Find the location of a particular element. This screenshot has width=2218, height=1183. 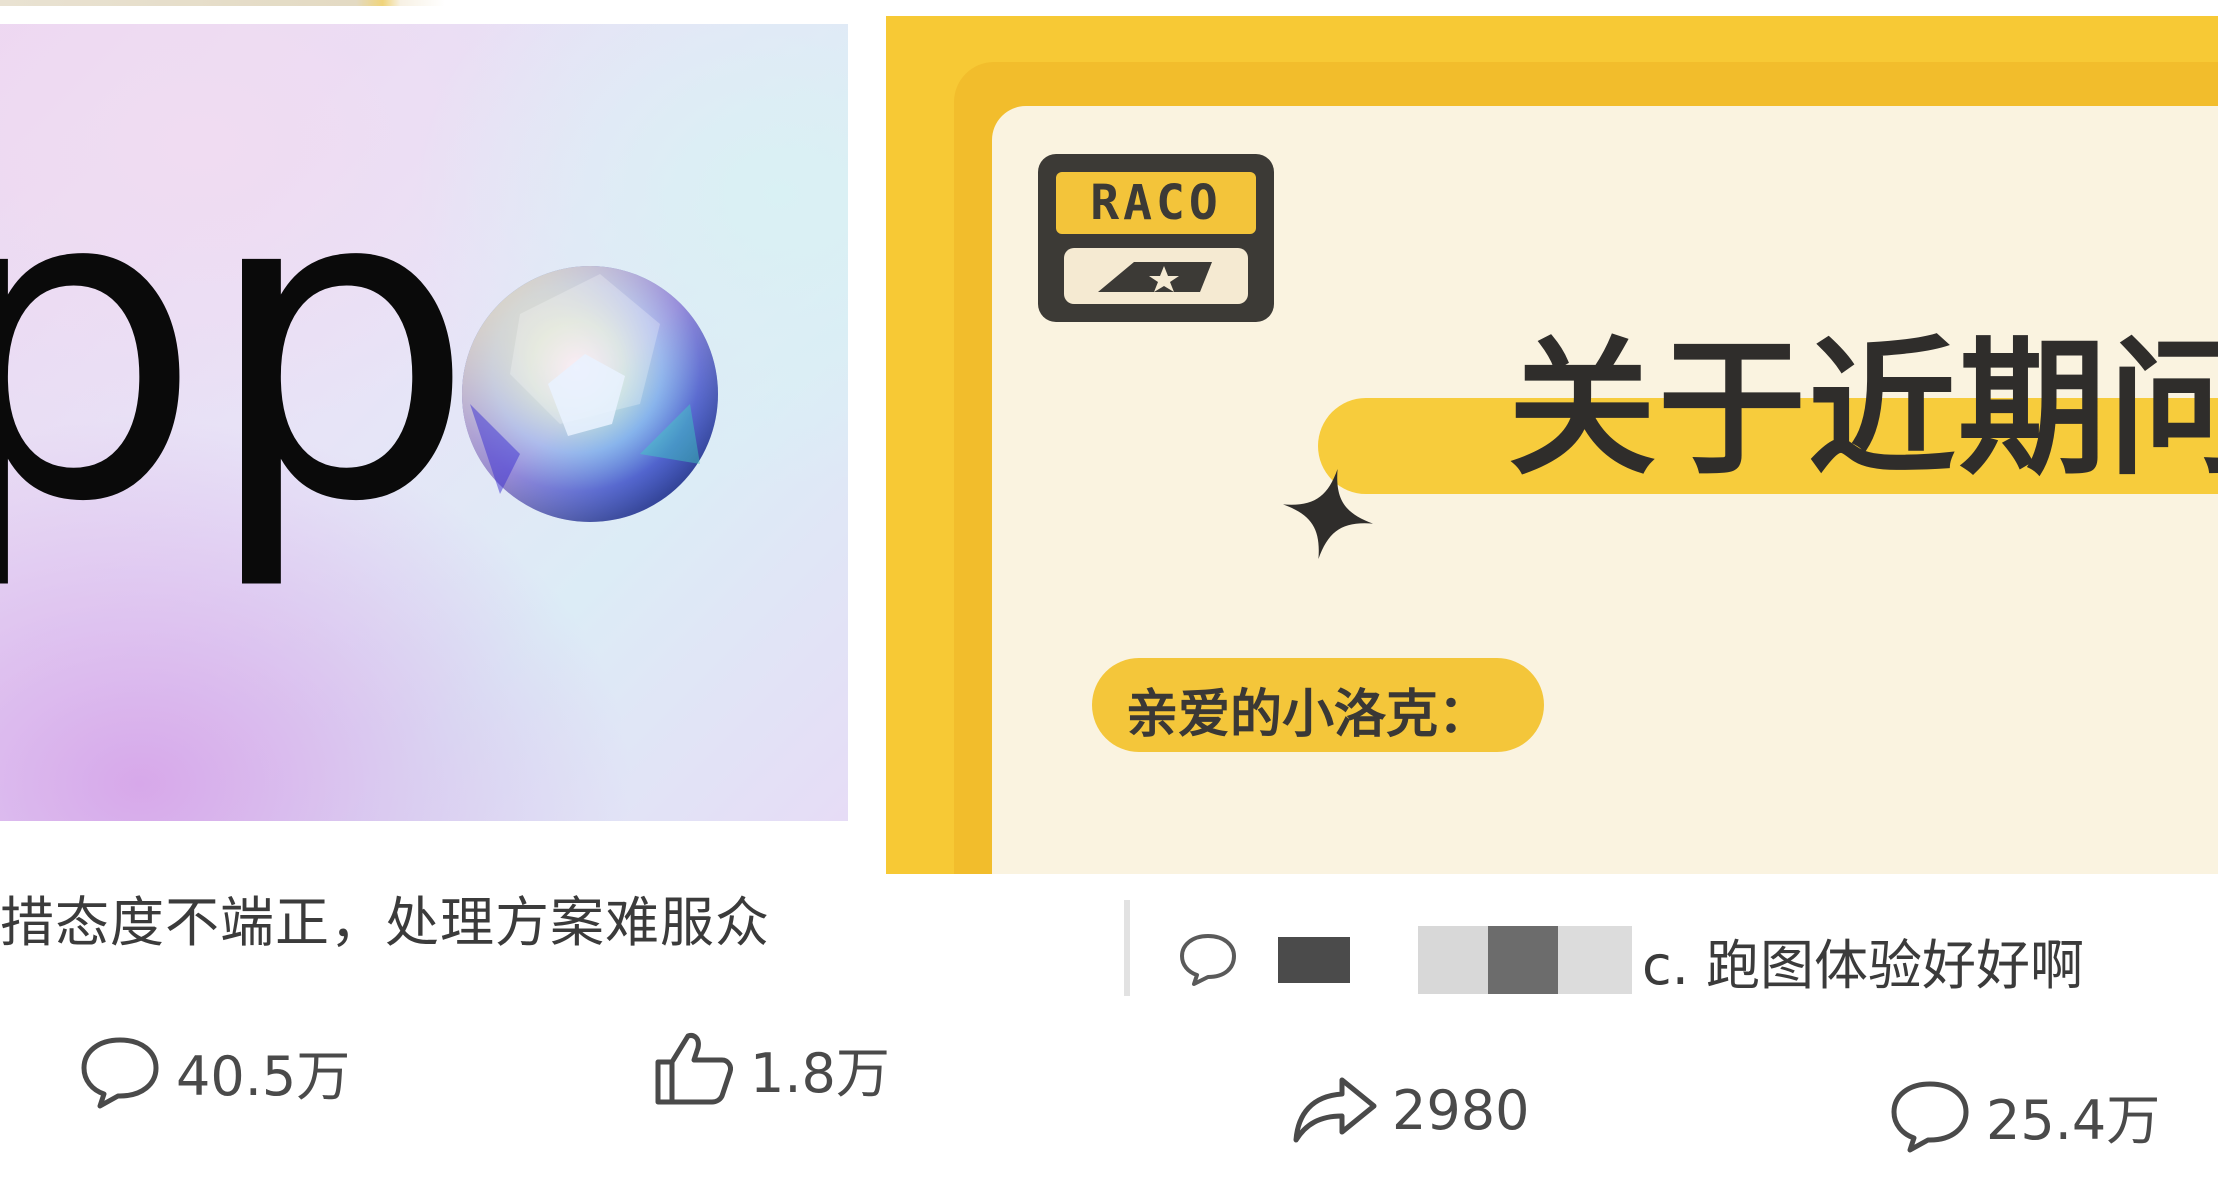

previous-item-strip is located at coordinates (222, 3).